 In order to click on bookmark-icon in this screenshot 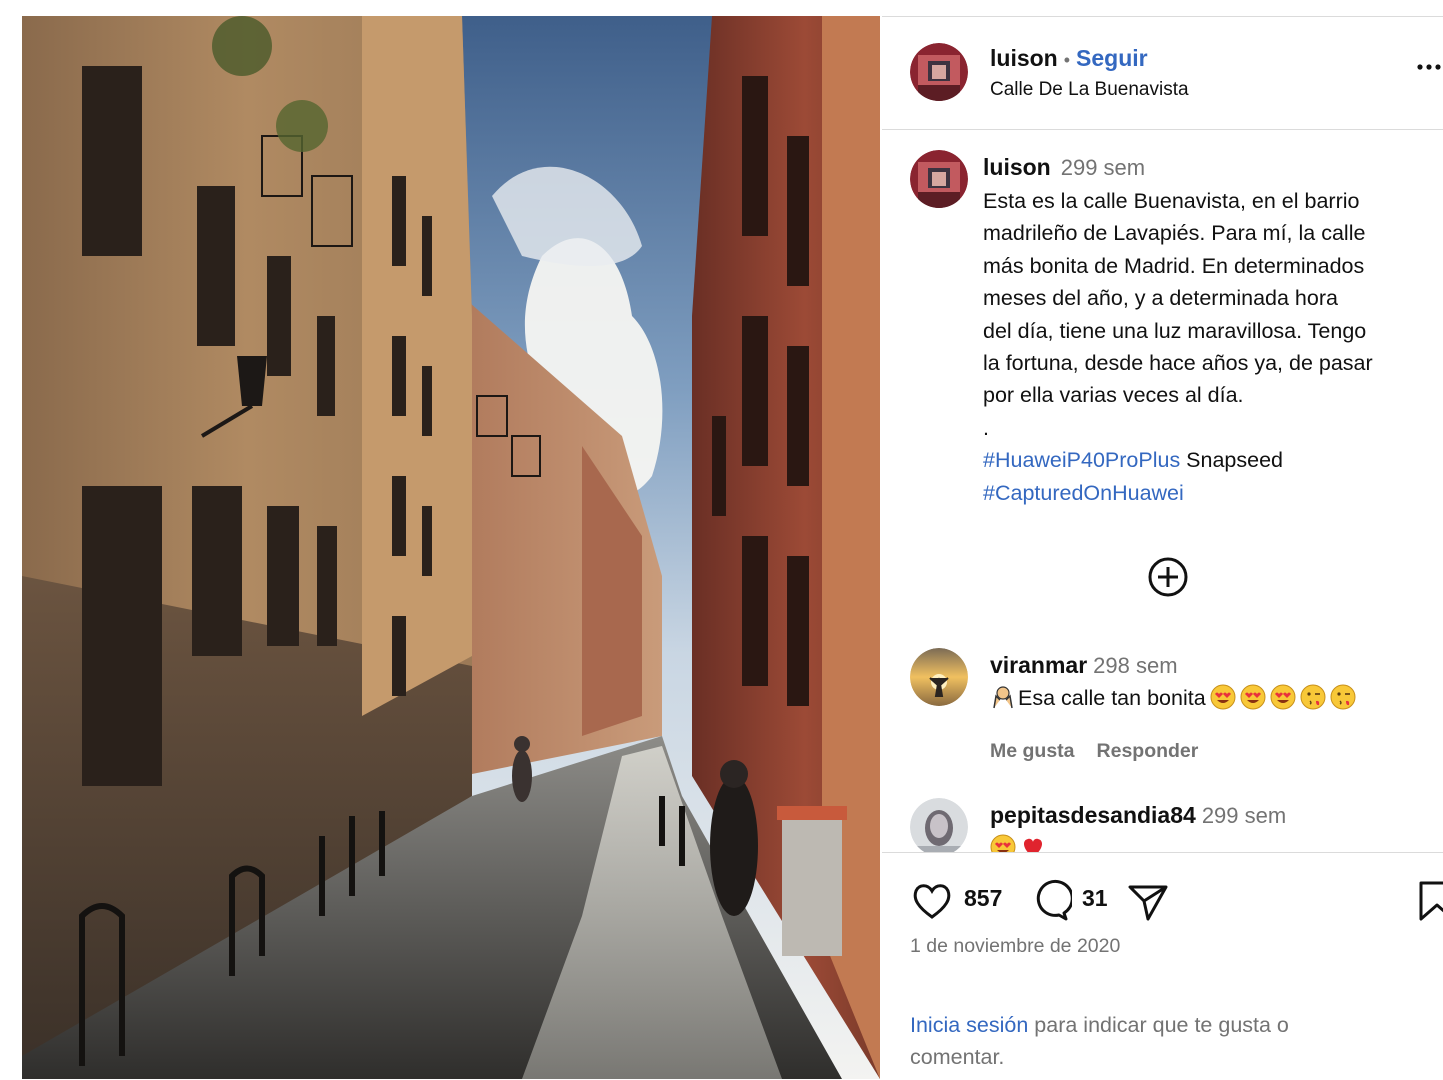, I will do `click(1431, 901)`.